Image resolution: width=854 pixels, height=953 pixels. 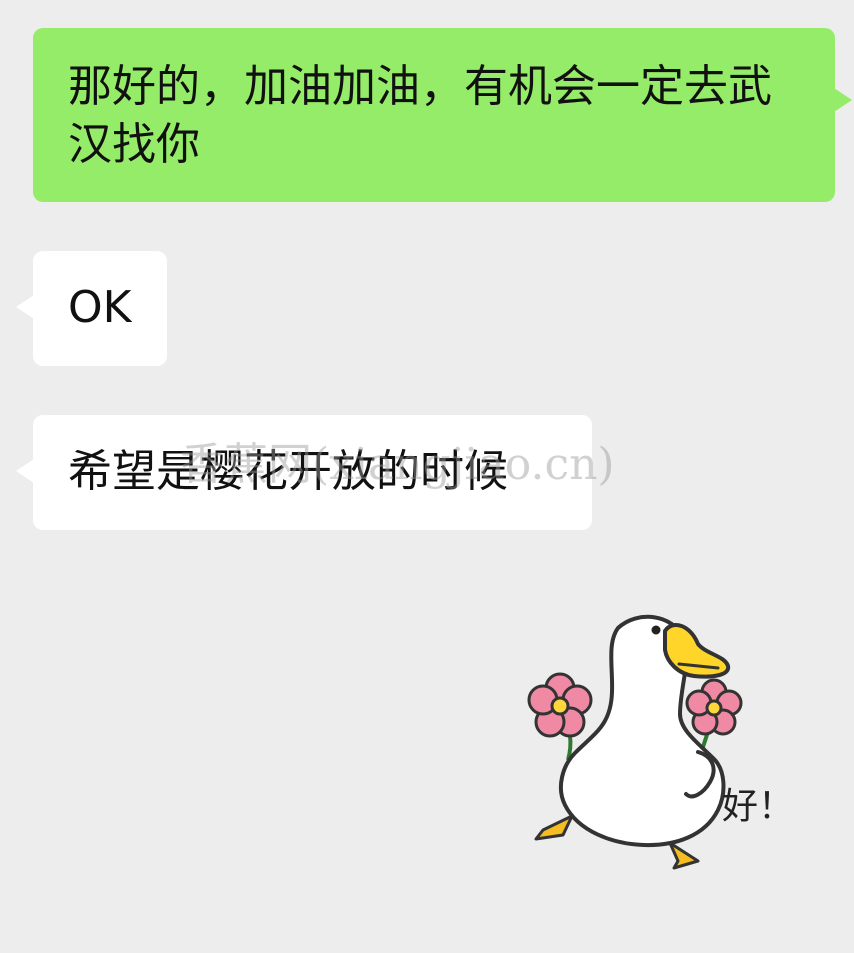 What do you see at coordinates (100, 307) in the screenshot?
I see `message-text: OK` at bounding box center [100, 307].